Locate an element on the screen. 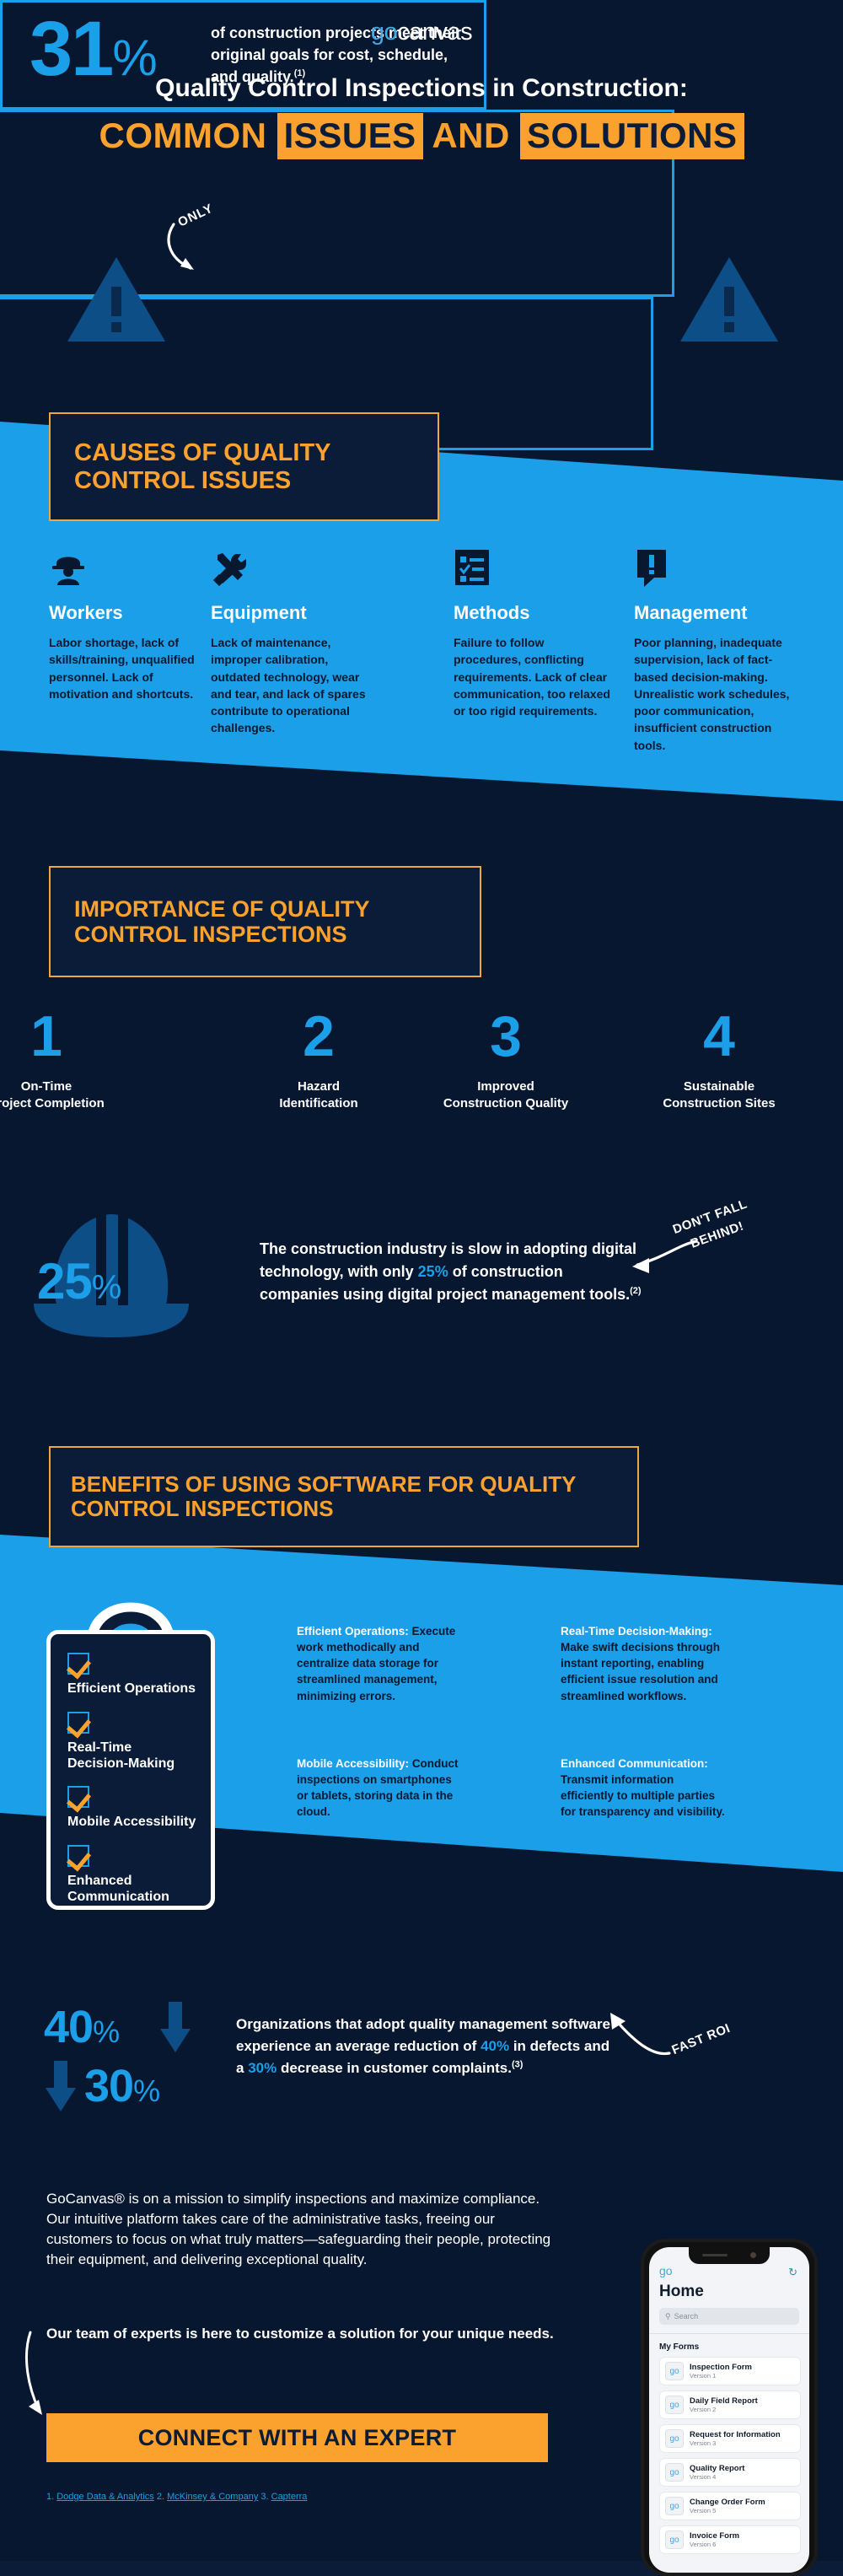 This screenshot has height=2576, width=843. refresh-icon: ↻ is located at coordinates (792, 2272).